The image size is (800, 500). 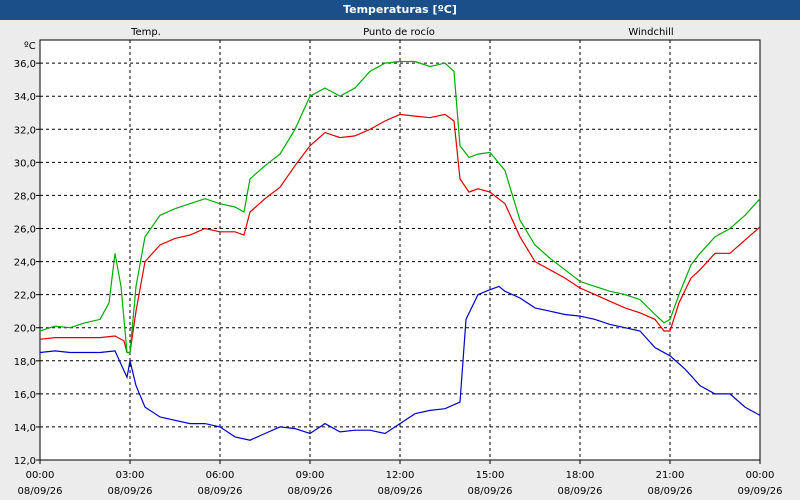 What do you see at coordinates (25, 97) in the screenshot?
I see `y-tick-label: 34,0` at bounding box center [25, 97].